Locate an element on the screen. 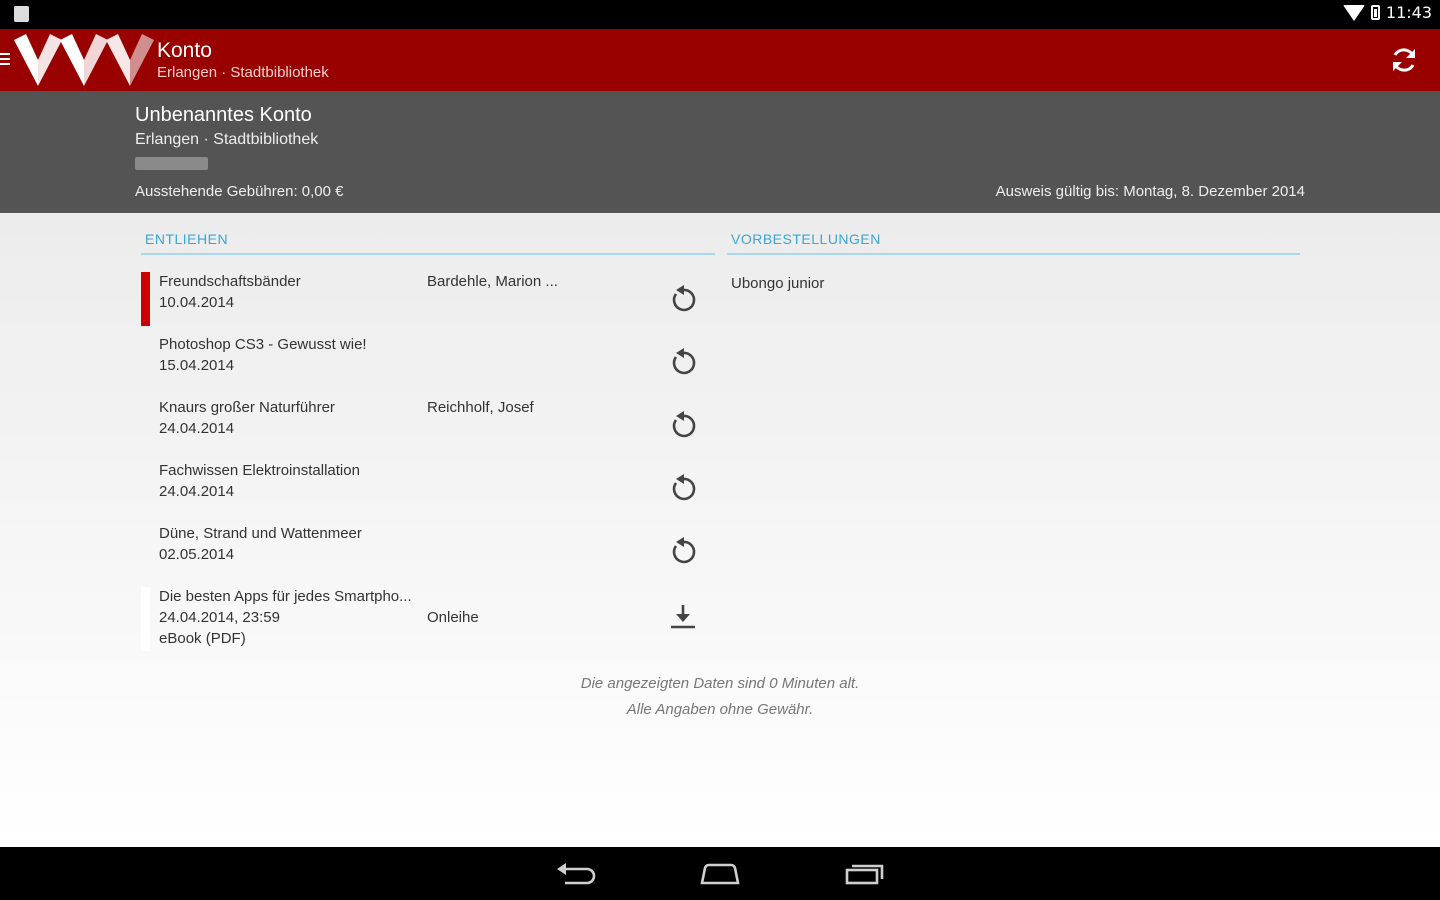  item-title: Freundschaftsbänder is located at coordinates (230, 281).